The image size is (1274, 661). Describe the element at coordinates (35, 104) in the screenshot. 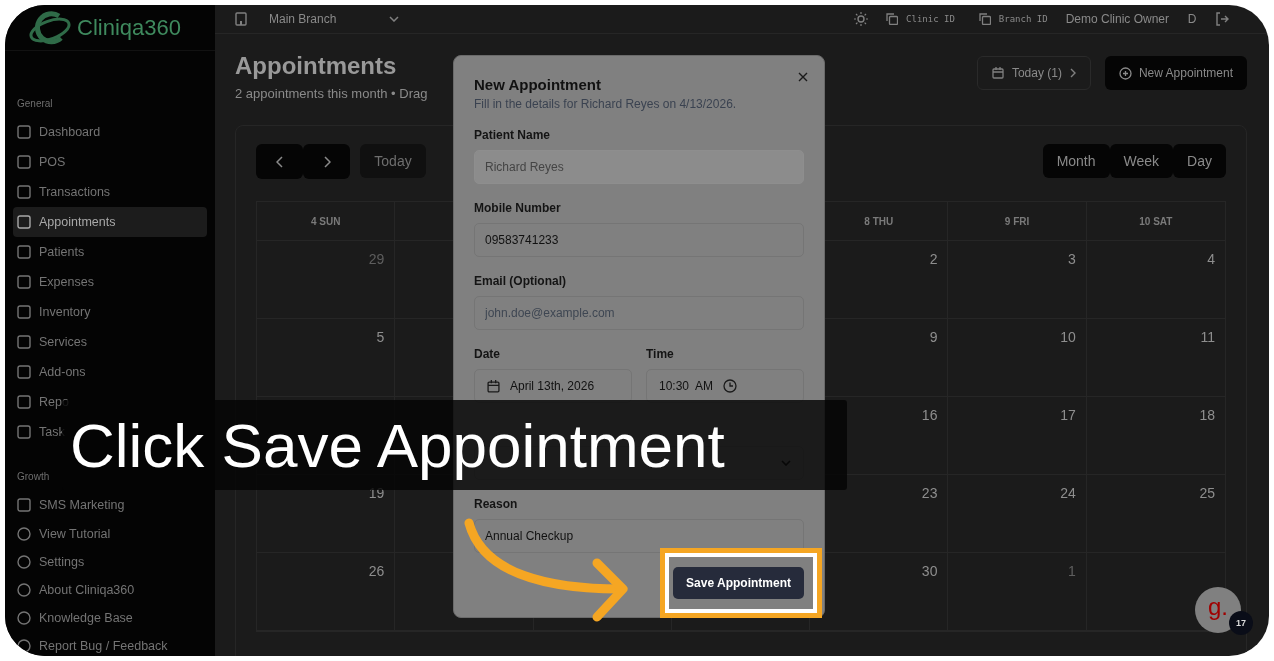

I see `section-title: General` at that location.